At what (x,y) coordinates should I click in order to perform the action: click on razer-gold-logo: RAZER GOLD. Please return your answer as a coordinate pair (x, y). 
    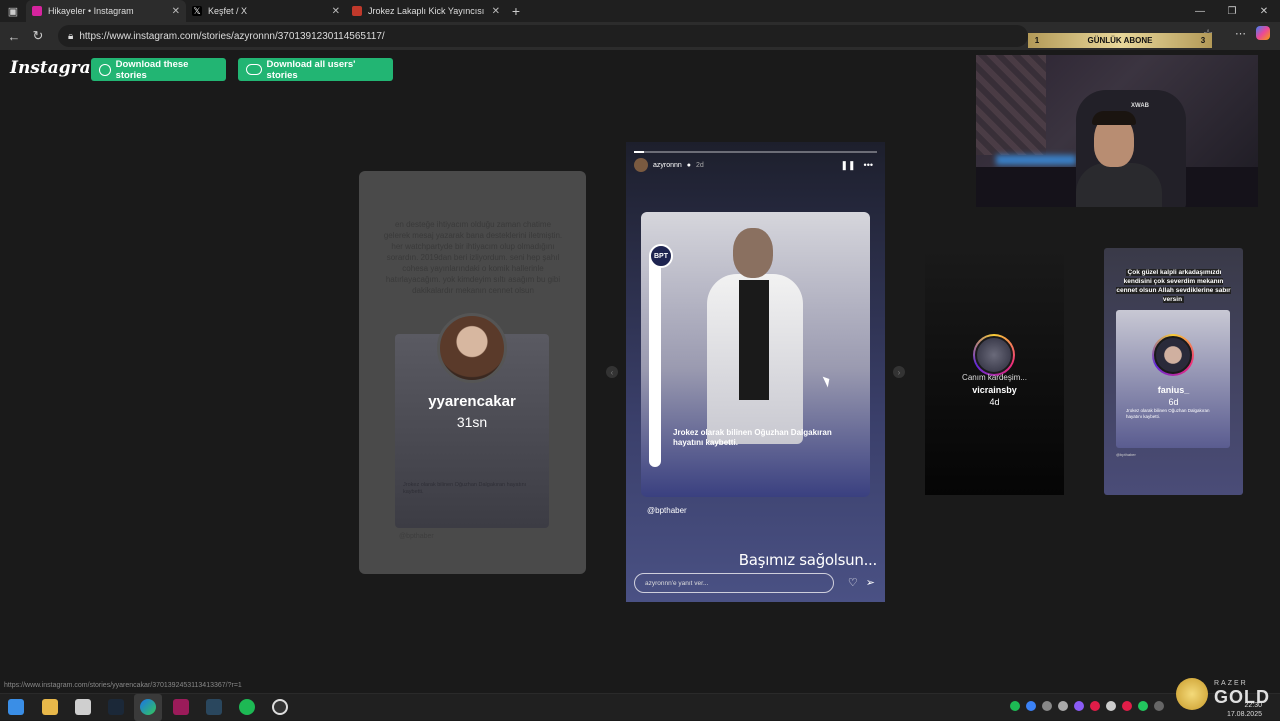
    Looking at the image, I should click on (1224, 696).